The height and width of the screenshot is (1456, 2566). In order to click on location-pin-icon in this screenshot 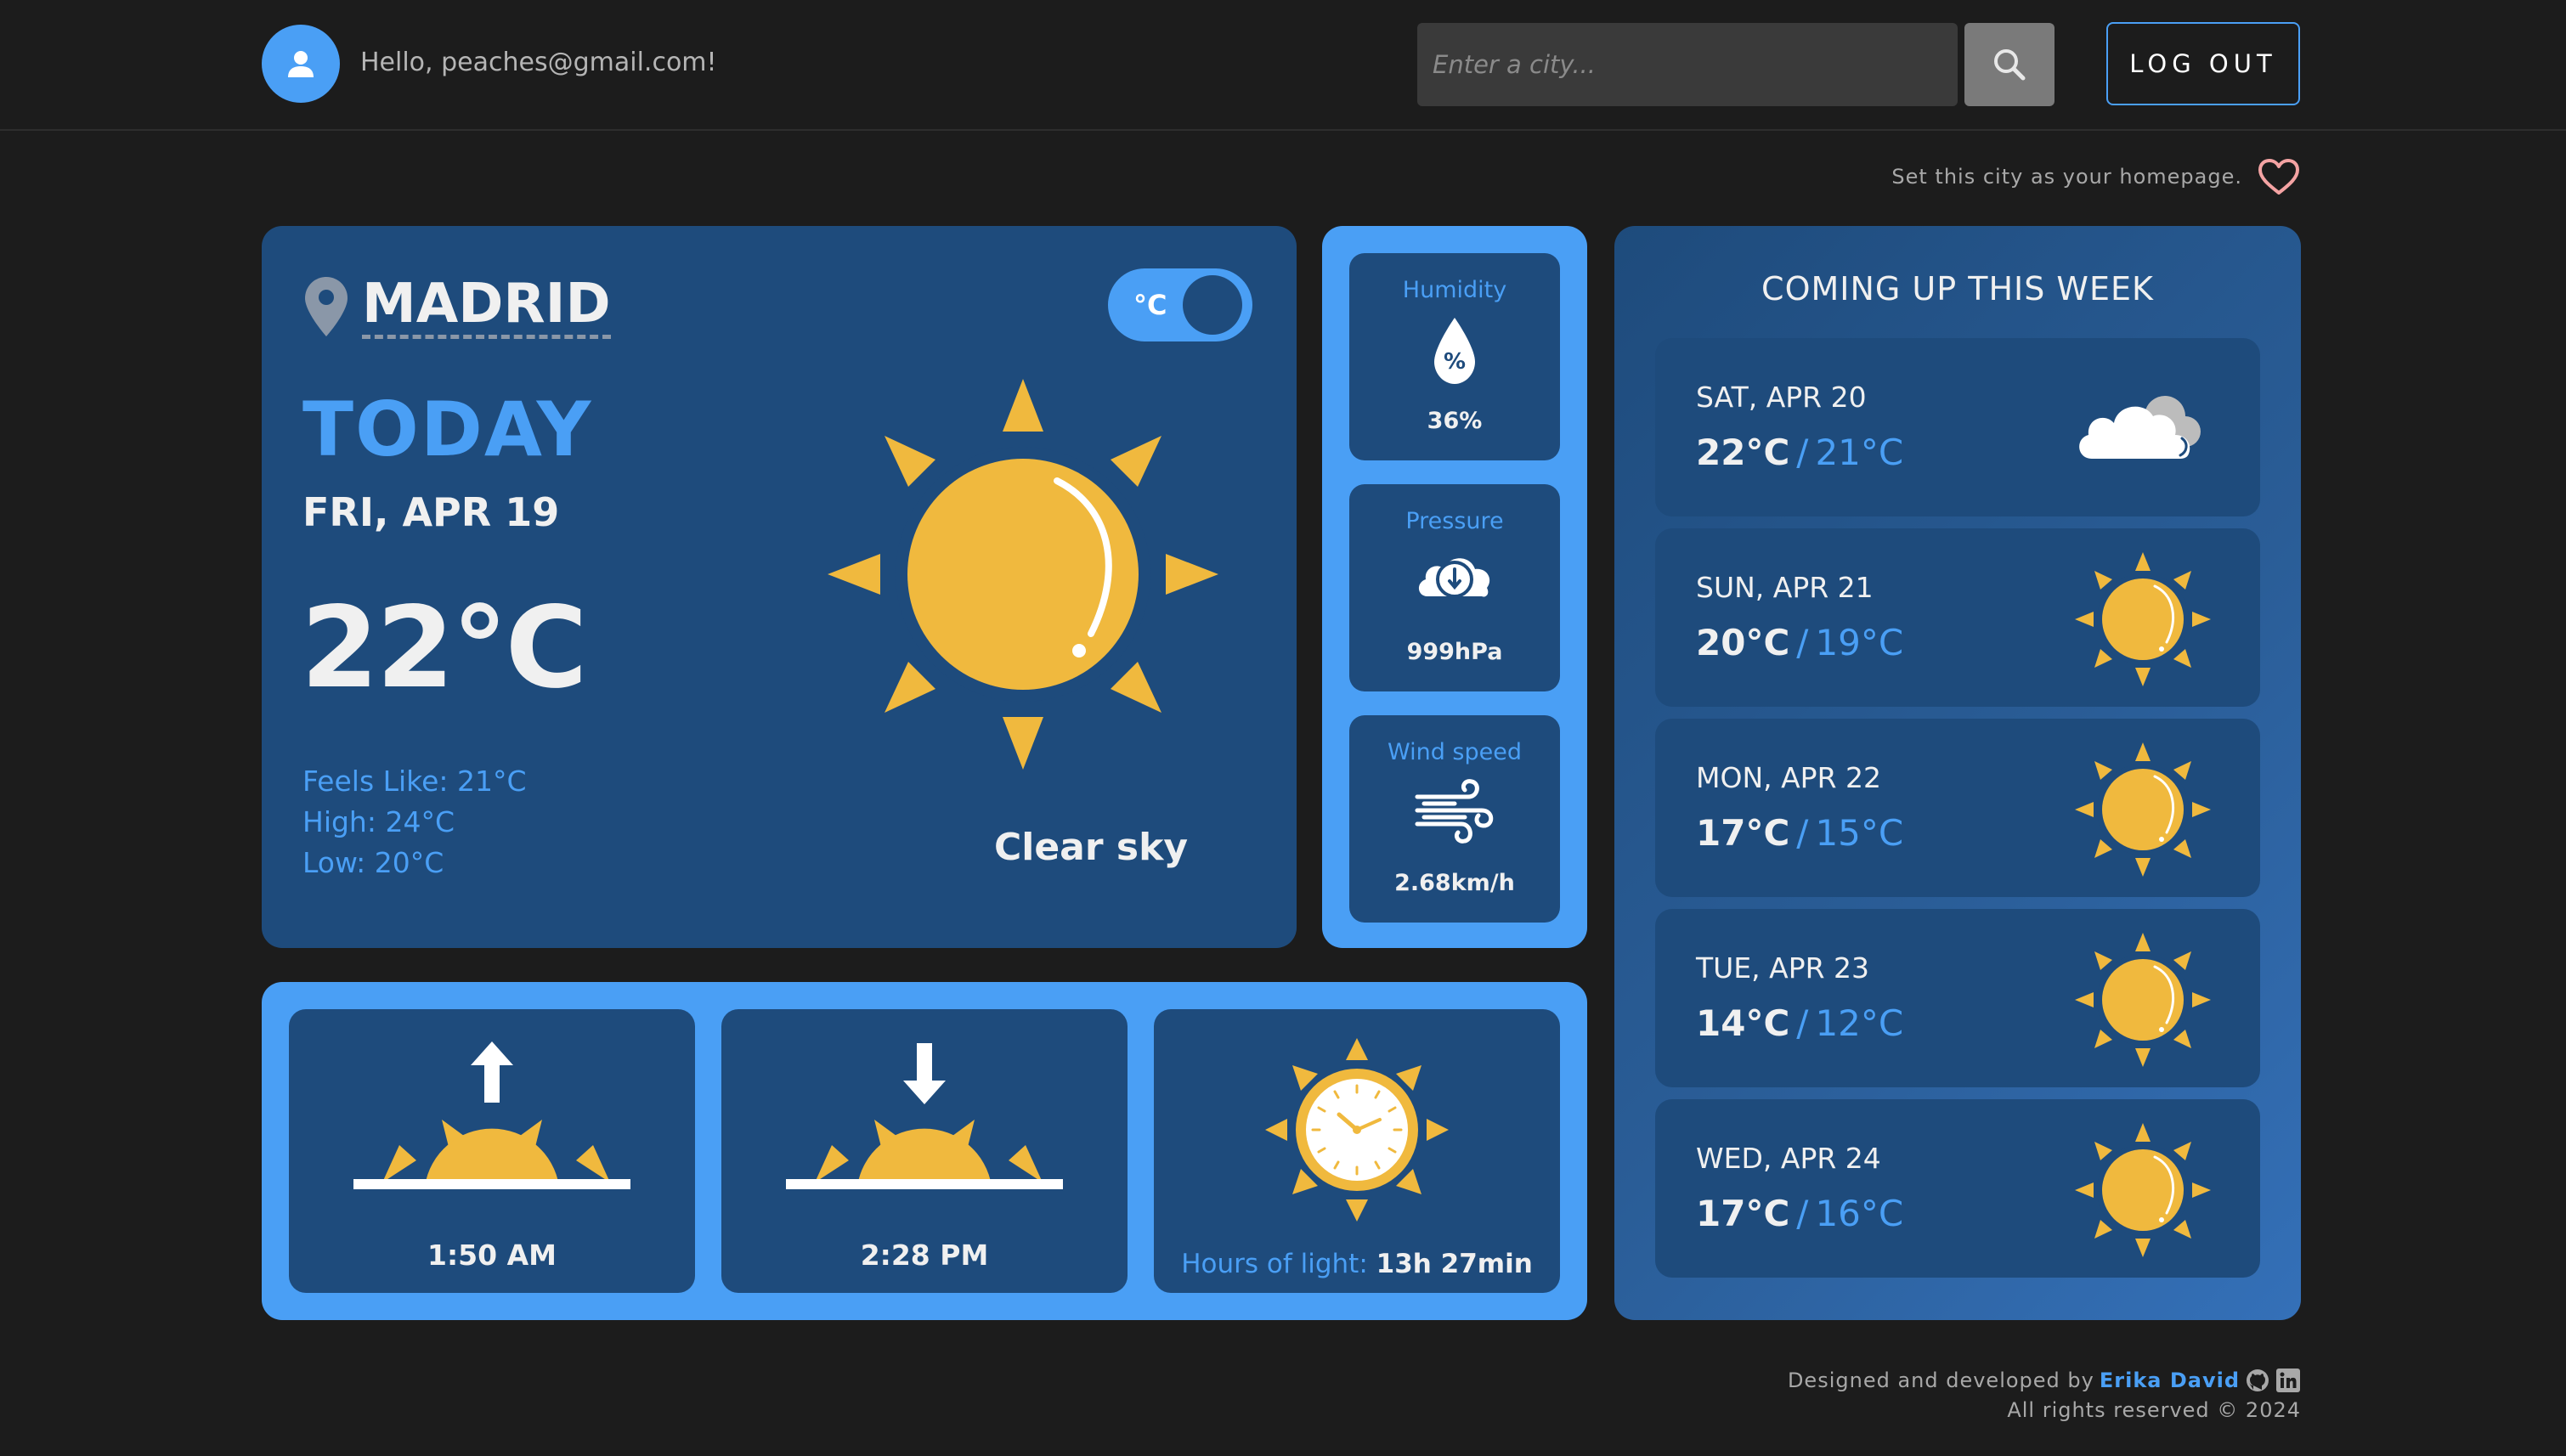, I will do `click(326, 306)`.